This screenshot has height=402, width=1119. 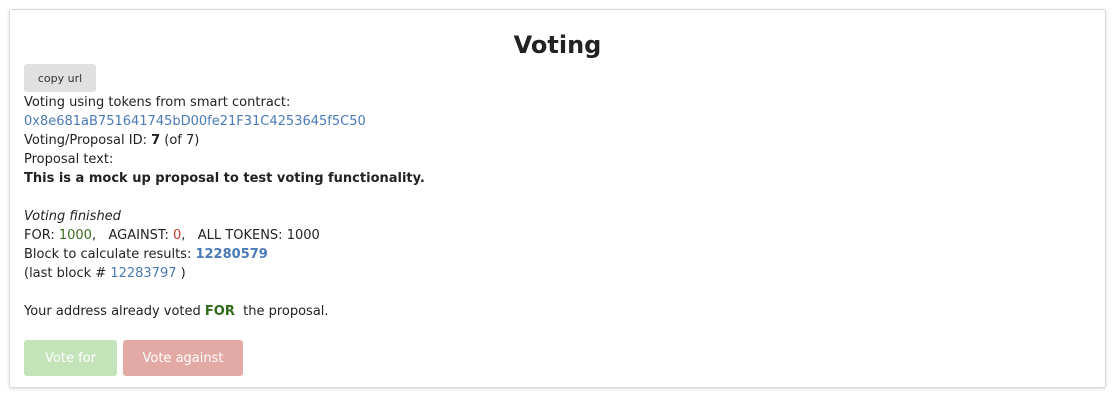 What do you see at coordinates (281, 311) in the screenshot?
I see `vote-message-suffix: the proposal.` at bounding box center [281, 311].